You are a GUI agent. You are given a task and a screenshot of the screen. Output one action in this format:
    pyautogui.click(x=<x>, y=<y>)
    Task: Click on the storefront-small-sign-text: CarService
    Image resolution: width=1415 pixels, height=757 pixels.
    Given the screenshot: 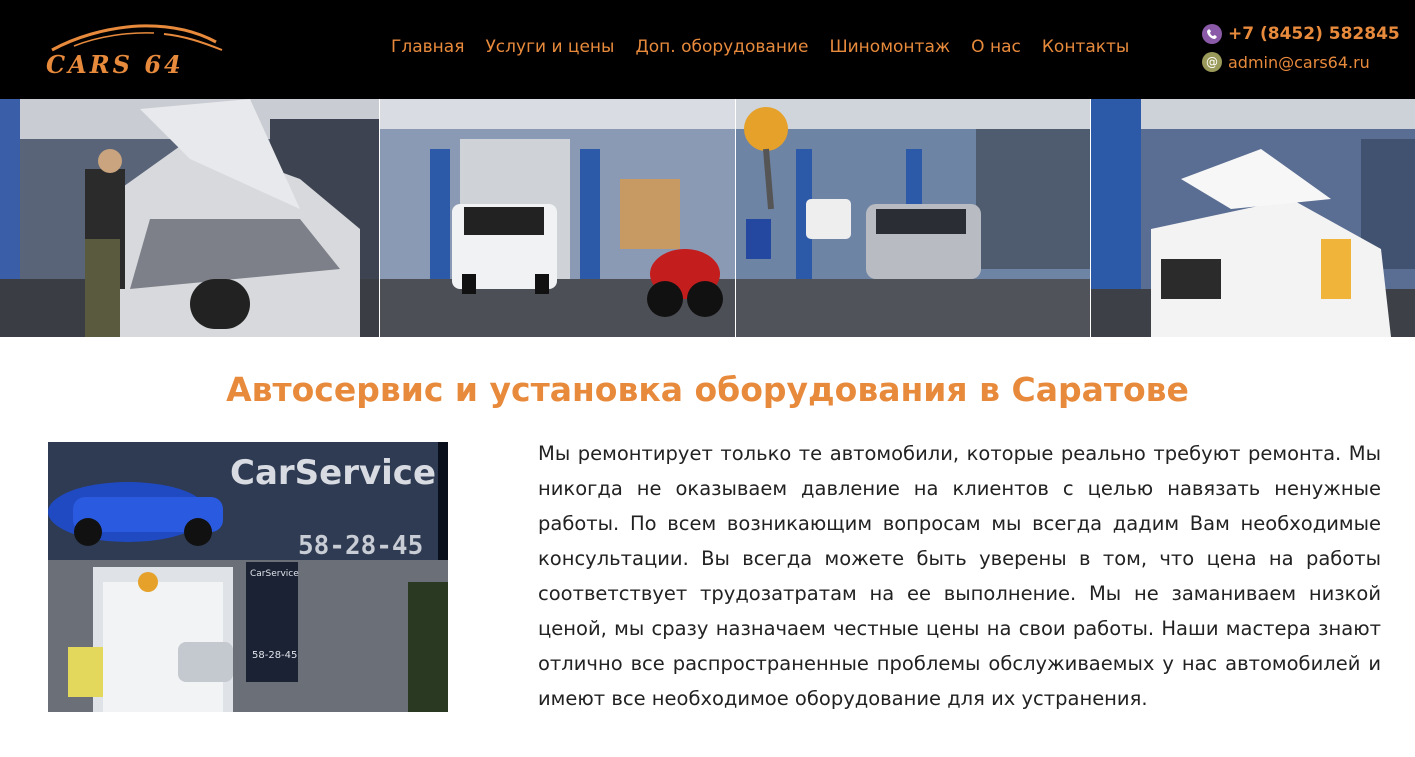 What is the action you would take?
    pyautogui.click(x=274, y=574)
    